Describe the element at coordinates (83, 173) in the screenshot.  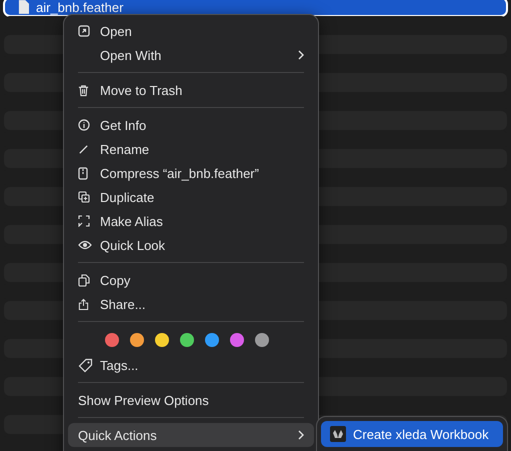
I see `archive-icon` at that location.